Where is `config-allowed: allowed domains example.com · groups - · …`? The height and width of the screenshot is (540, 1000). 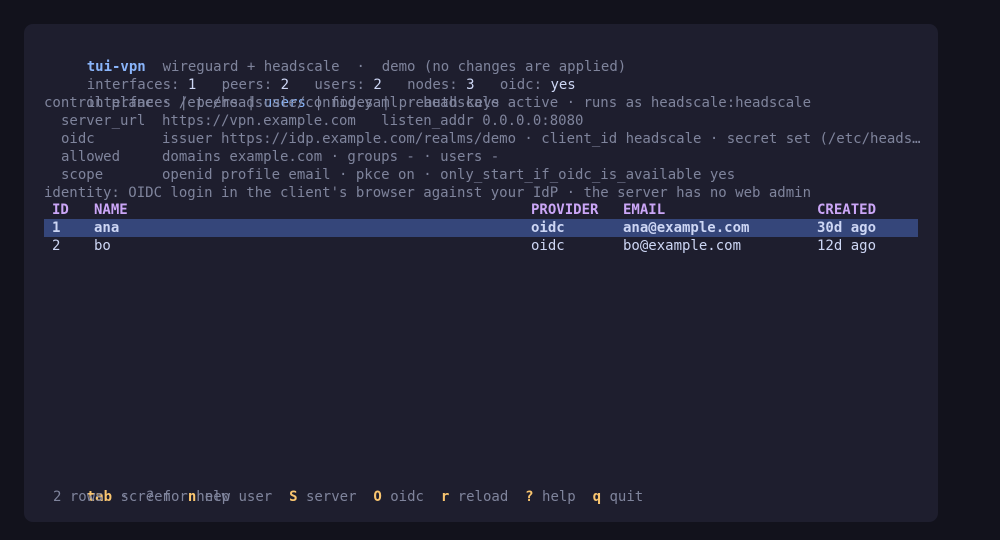
config-allowed: allowed domains example.com · groups - · … is located at coordinates (280, 157).